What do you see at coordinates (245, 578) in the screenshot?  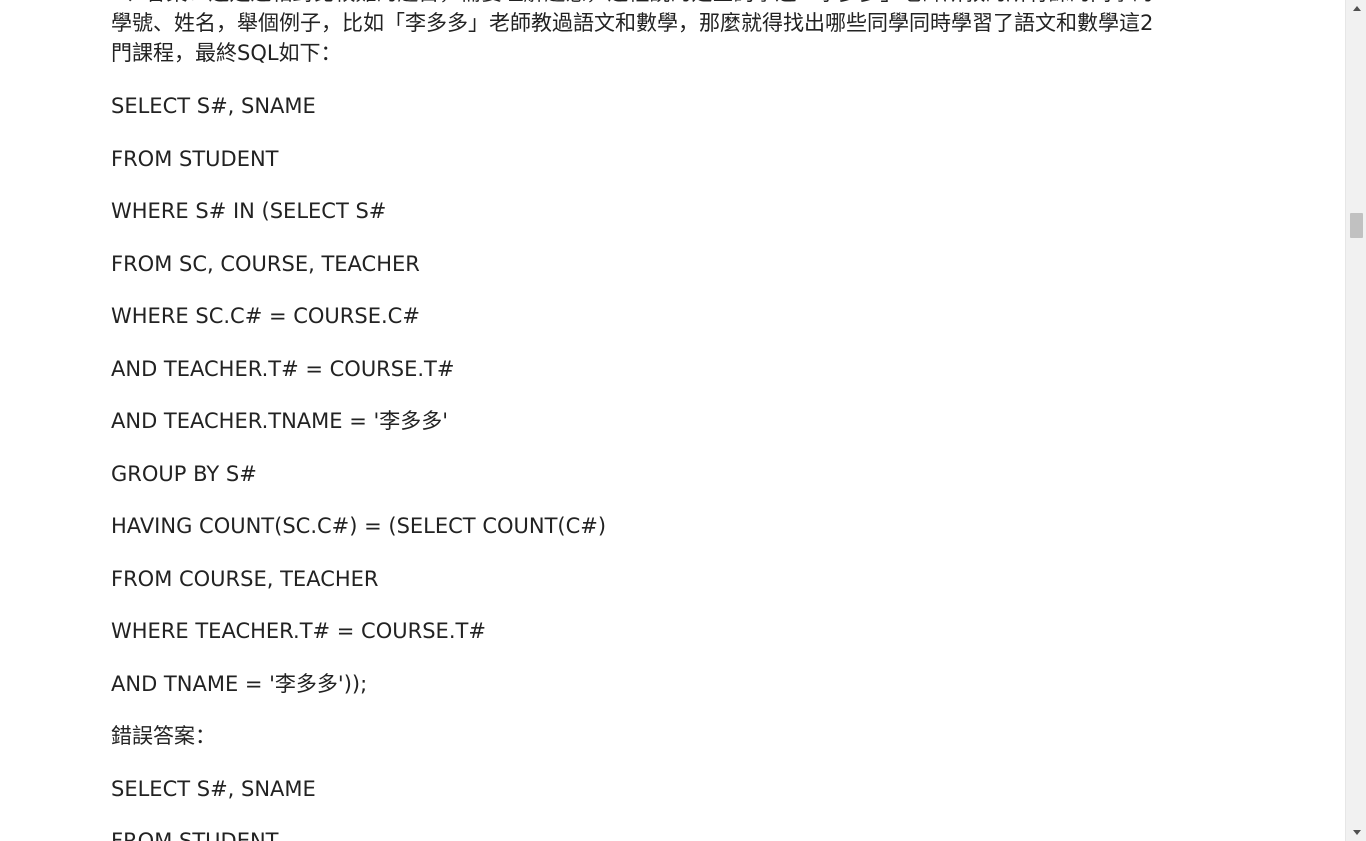 I see `sql-line: FROM COURSE, TEACHER` at bounding box center [245, 578].